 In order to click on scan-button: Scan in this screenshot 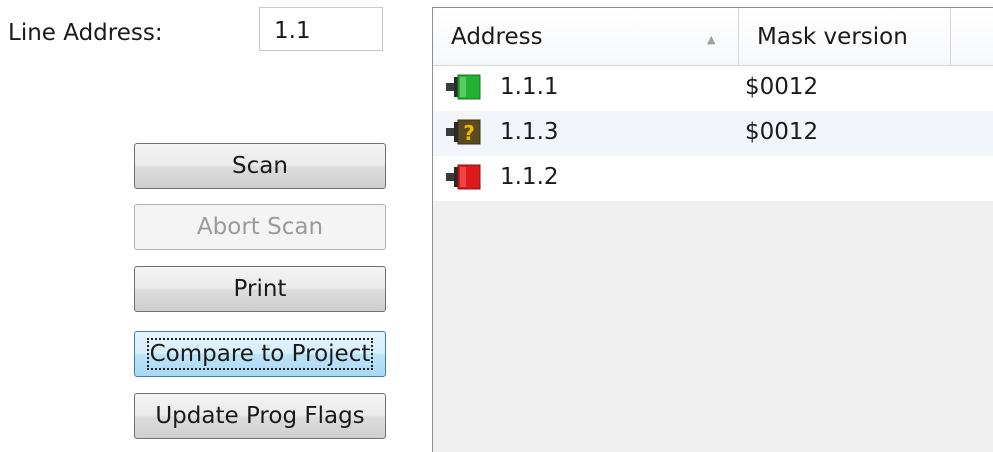, I will do `click(260, 166)`.